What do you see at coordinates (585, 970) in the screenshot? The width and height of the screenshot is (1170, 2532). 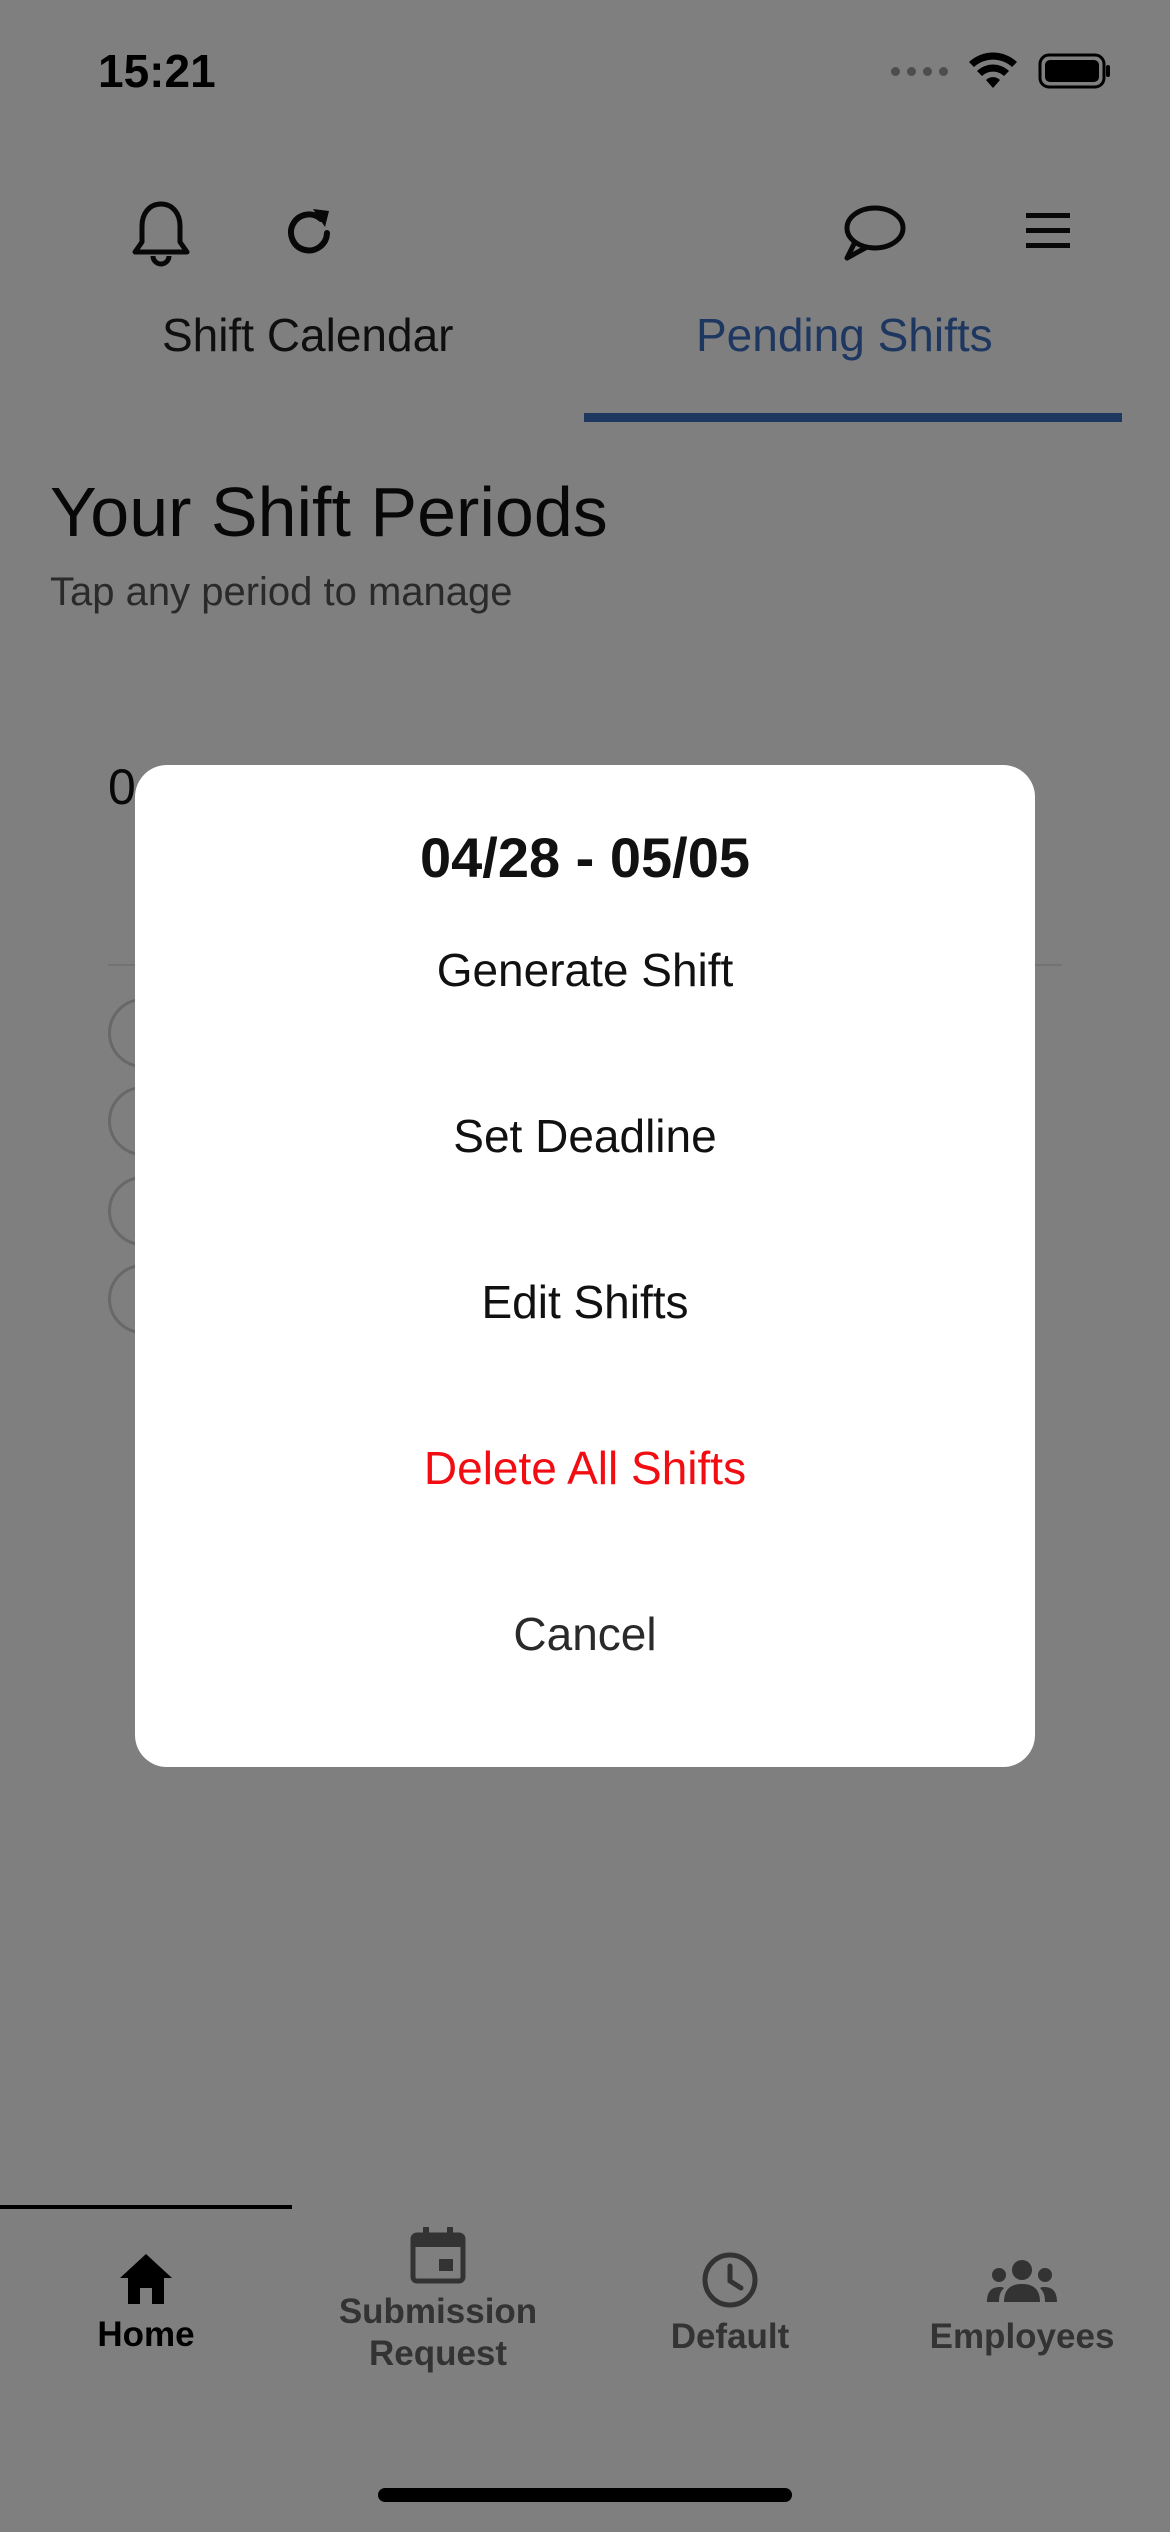 I see `generate-shift-button: Generate Shift` at bounding box center [585, 970].